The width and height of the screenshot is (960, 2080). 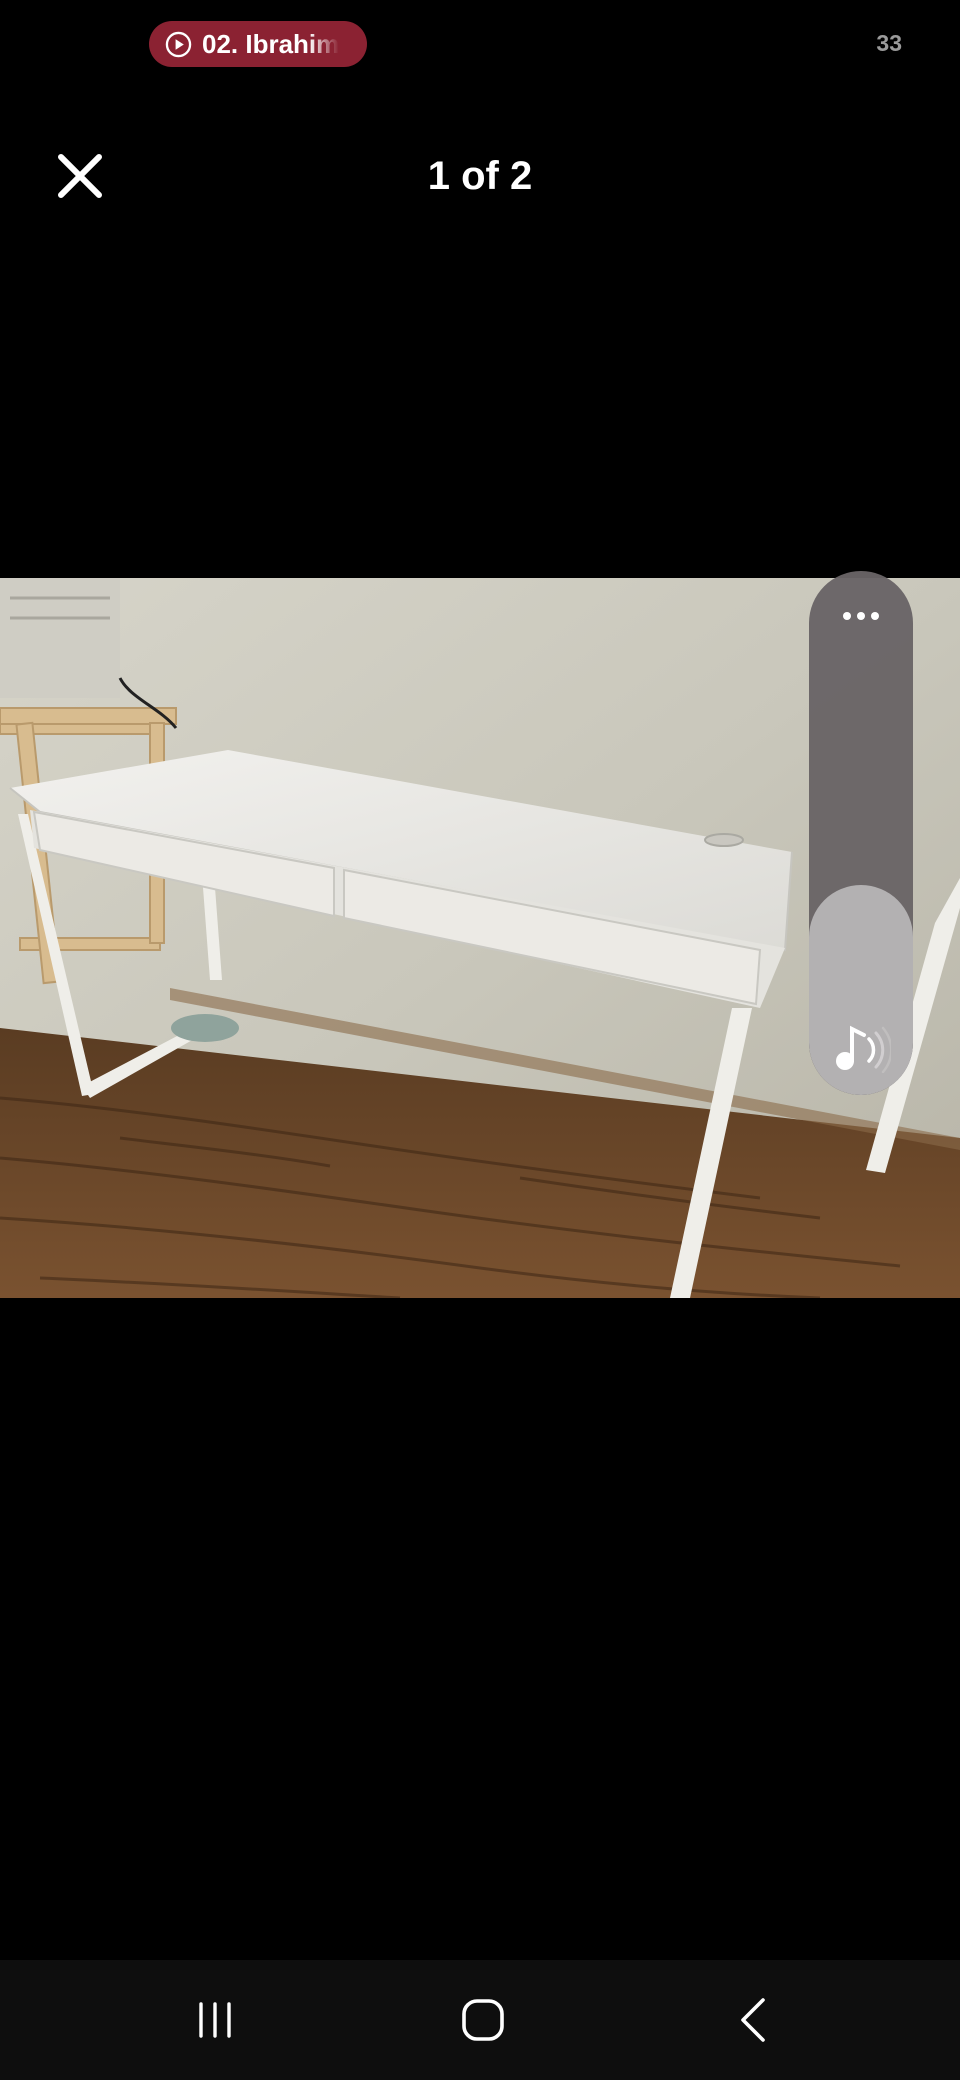 What do you see at coordinates (178, 44) in the screenshot?
I see `play-circle-icon` at bounding box center [178, 44].